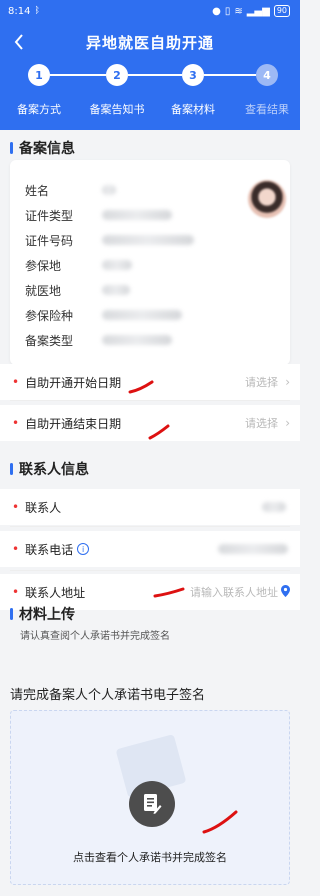 The height and width of the screenshot is (896, 320). Describe the element at coordinates (47, 615) in the screenshot. I see `materials-title: 材料上传` at that location.